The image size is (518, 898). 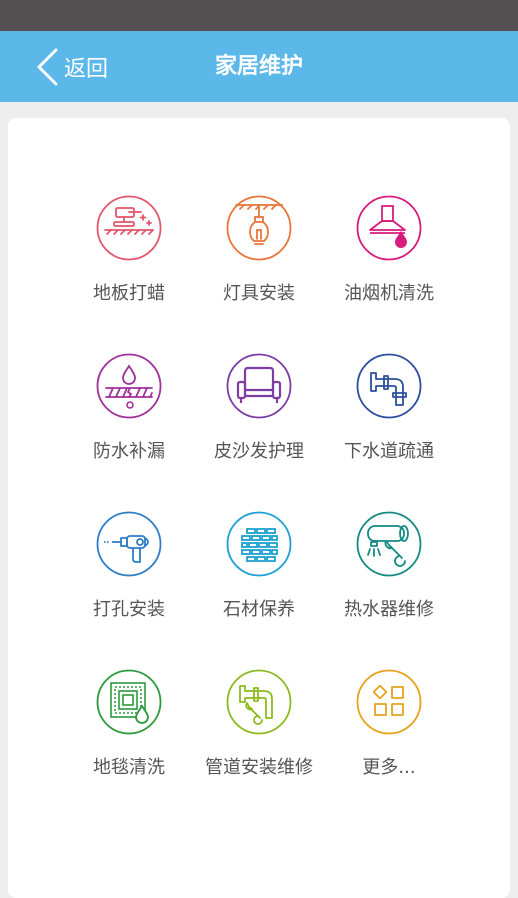 What do you see at coordinates (129, 386) in the screenshot?
I see `water-drop-leak-icon` at bounding box center [129, 386].